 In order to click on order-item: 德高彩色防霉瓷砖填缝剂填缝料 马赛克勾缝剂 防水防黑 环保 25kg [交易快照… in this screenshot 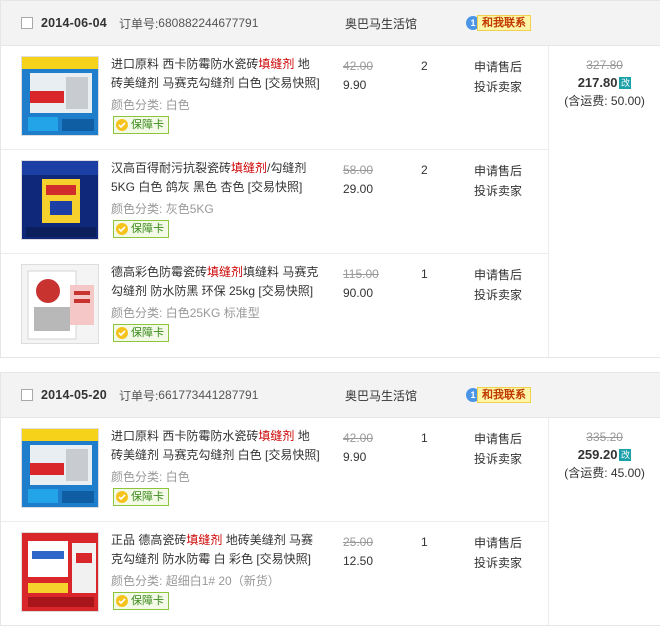, I will do `click(274, 305)`.